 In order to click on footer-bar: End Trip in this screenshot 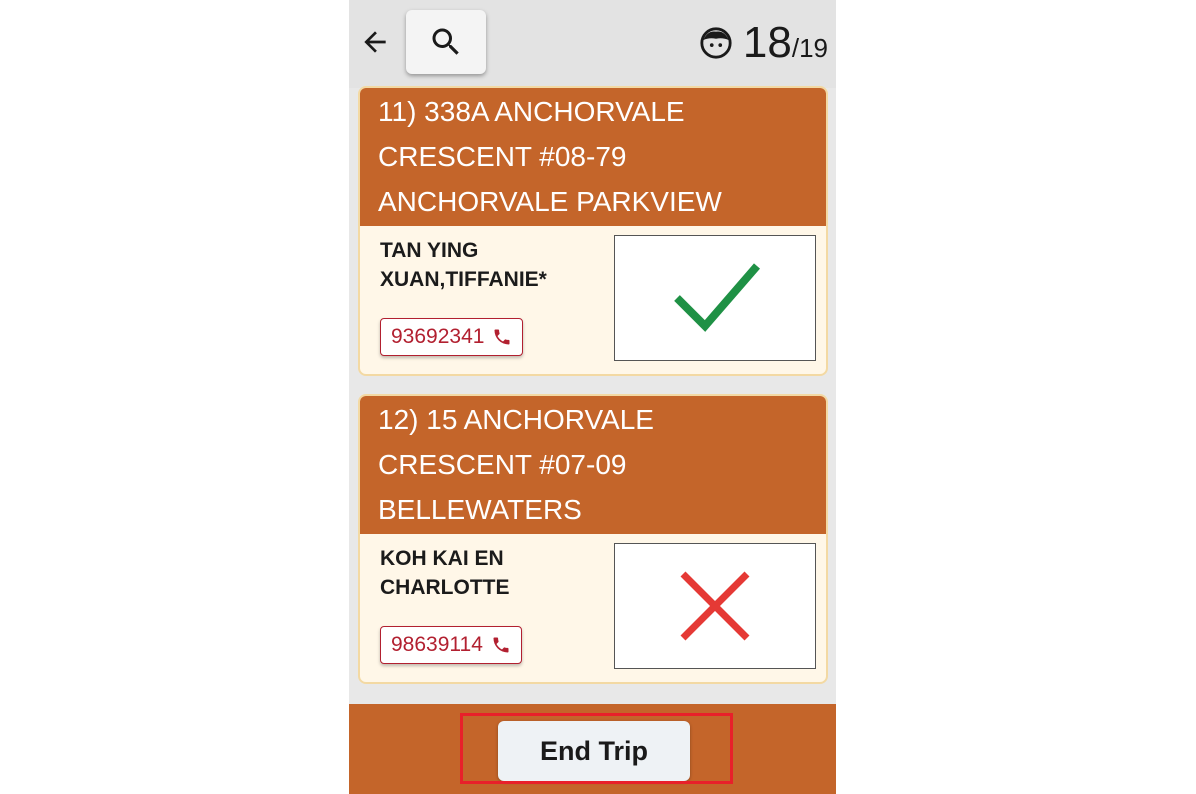, I will do `click(592, 749)`.